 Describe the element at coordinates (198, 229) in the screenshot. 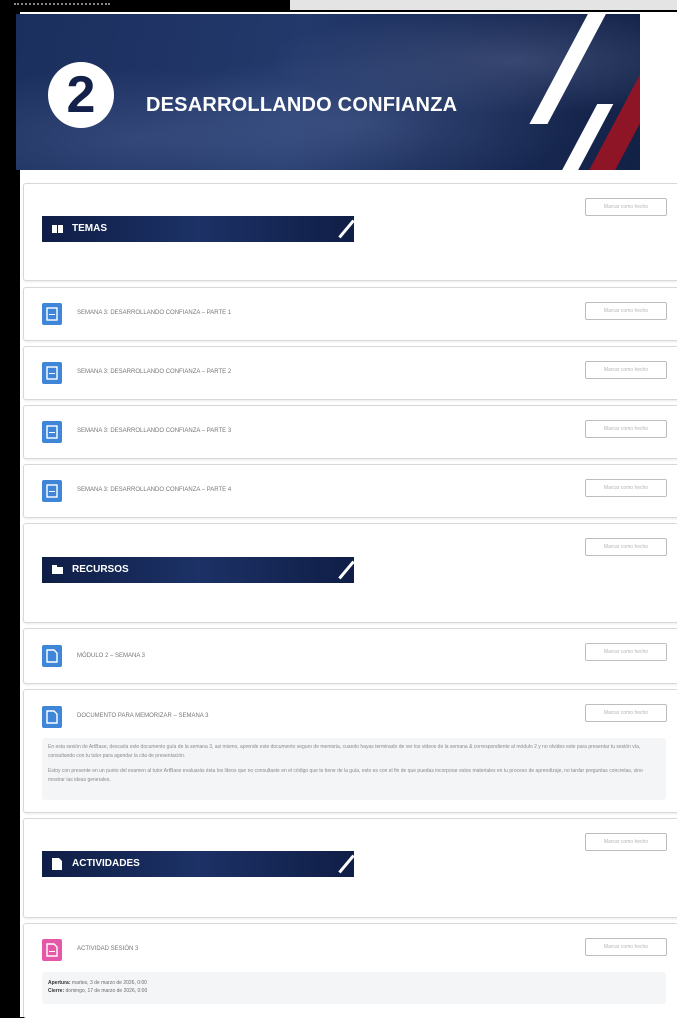

I see `section-banner-temas: TEMAS` at that location.